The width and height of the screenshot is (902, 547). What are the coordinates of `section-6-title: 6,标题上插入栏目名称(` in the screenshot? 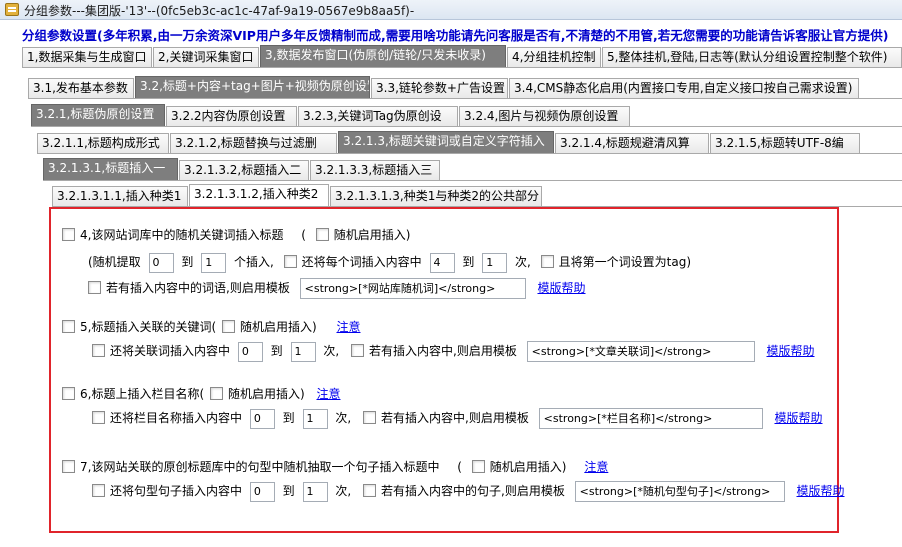 It's located at (142, 394).